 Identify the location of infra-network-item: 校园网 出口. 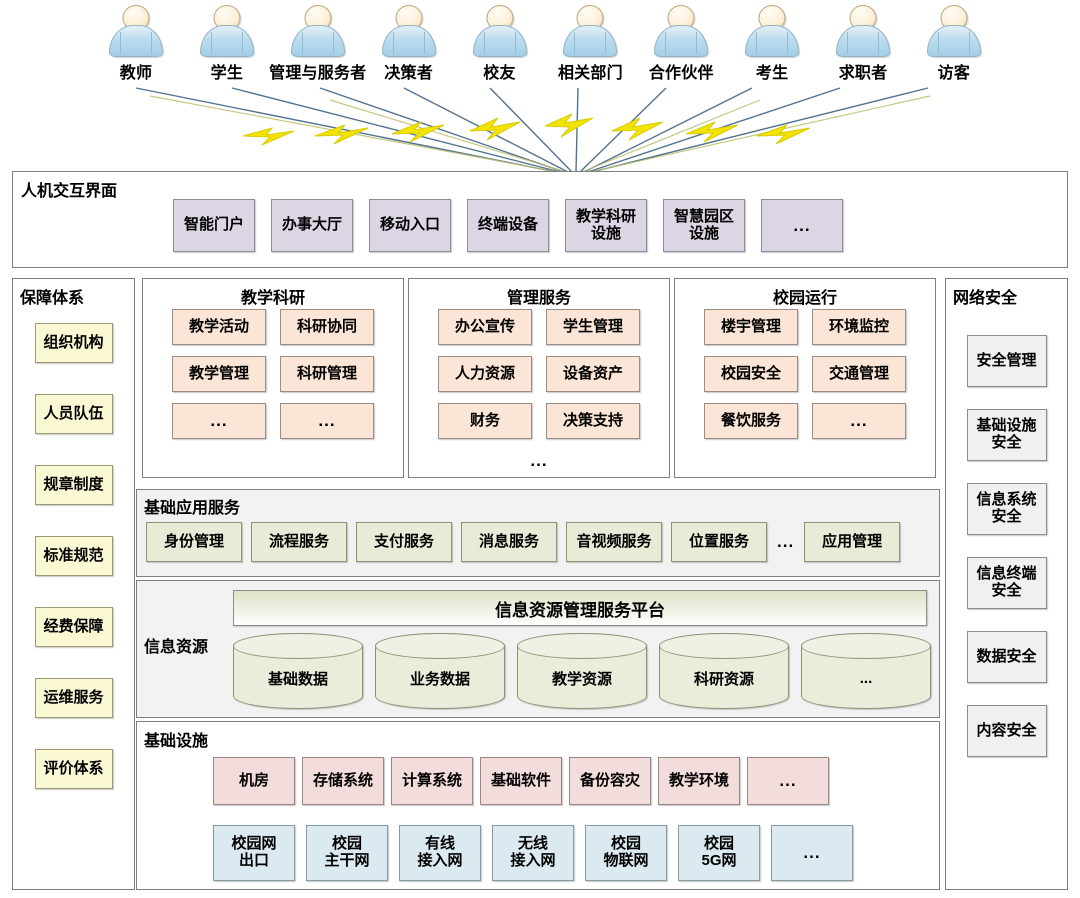
(254, 853).